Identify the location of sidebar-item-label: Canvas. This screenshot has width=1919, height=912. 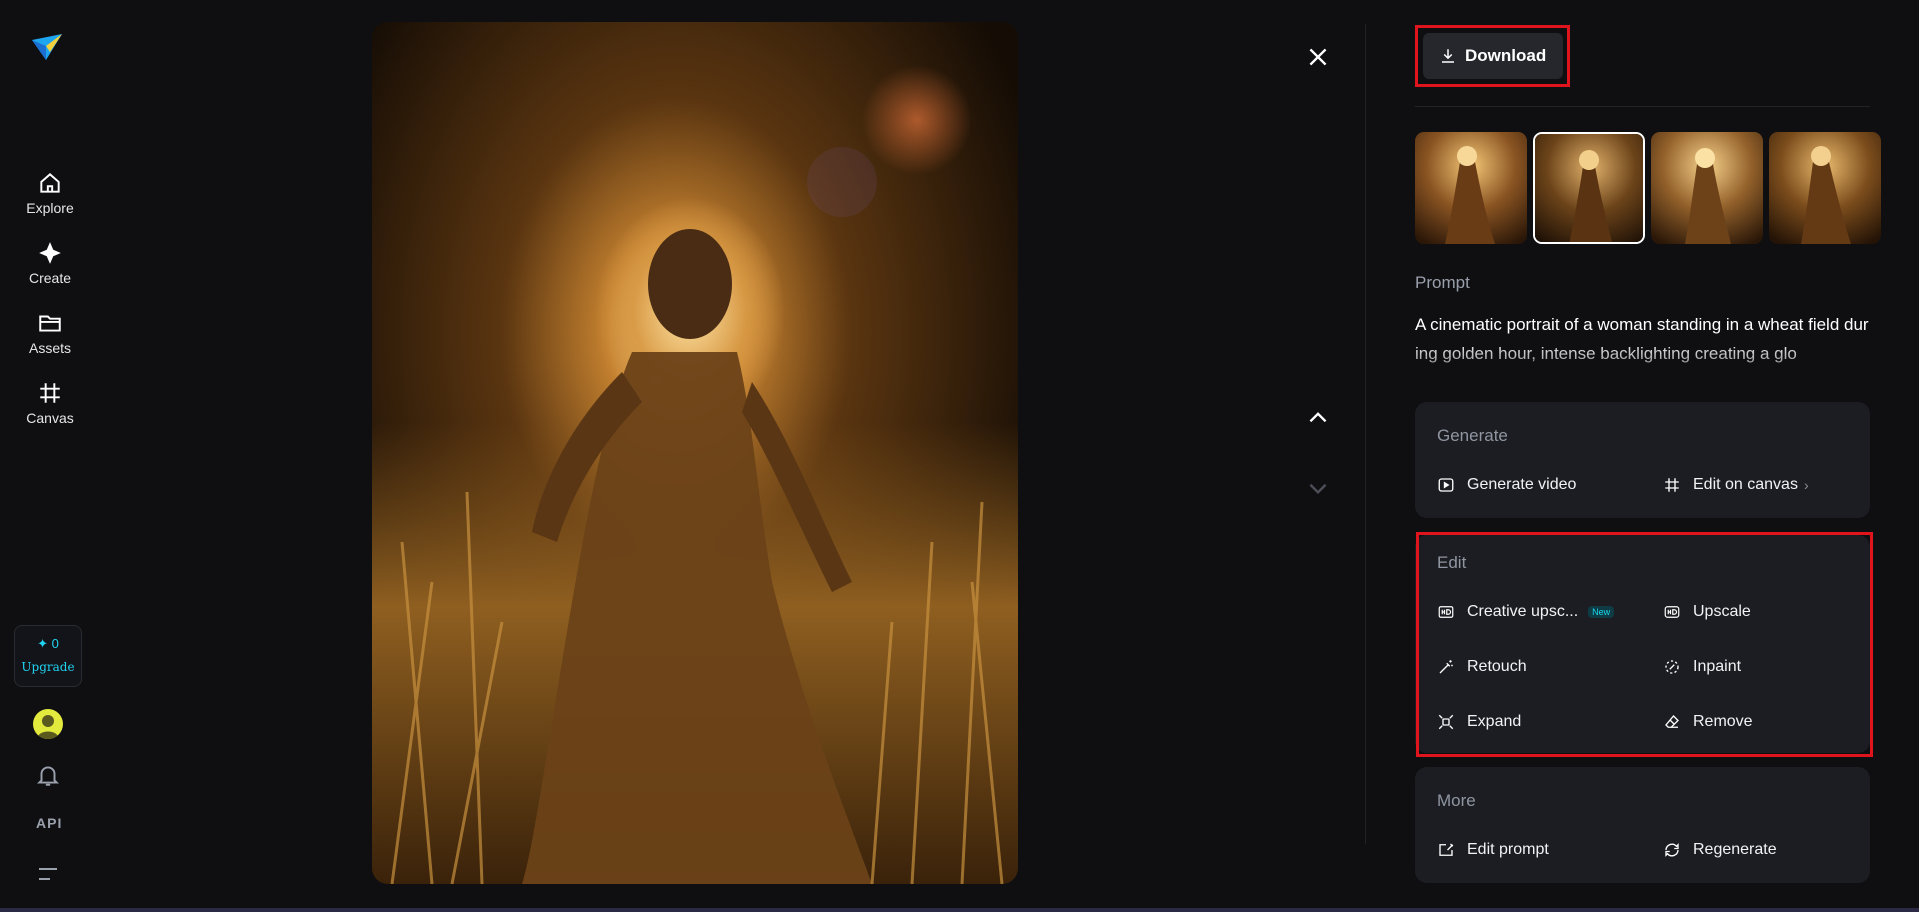
(50, 418).